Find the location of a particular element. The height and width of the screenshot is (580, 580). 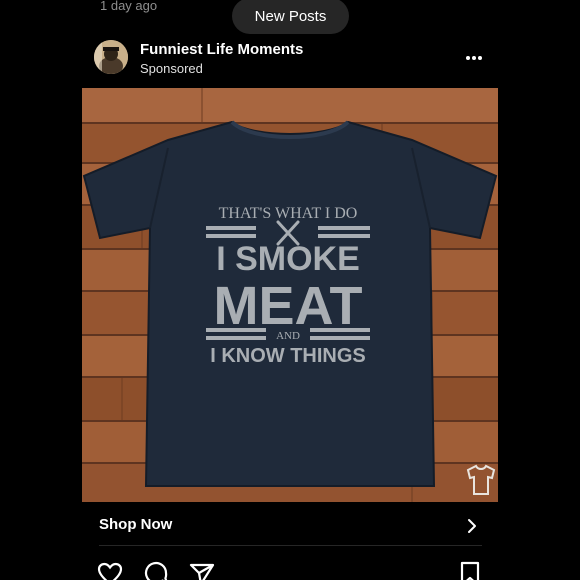

shirt-text-line3: MEAT is located at coordinates (288, 306).